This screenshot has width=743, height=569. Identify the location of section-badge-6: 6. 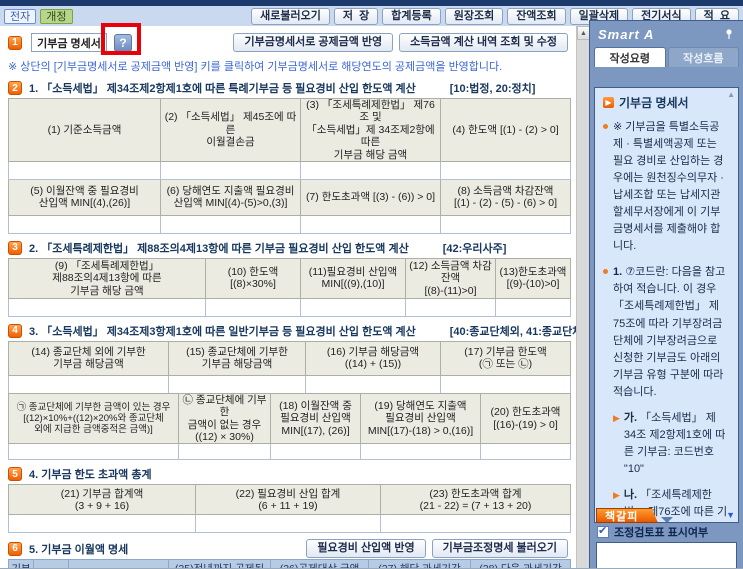
(15, 548).